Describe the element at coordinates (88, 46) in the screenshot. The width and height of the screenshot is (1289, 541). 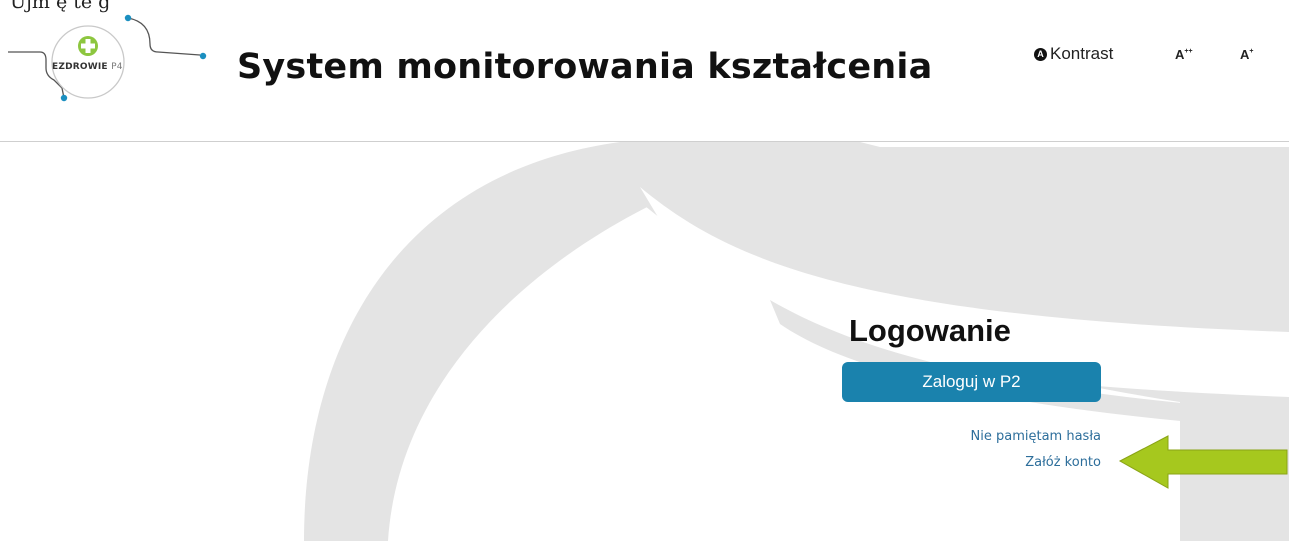
I see `plus-icon` at that location.